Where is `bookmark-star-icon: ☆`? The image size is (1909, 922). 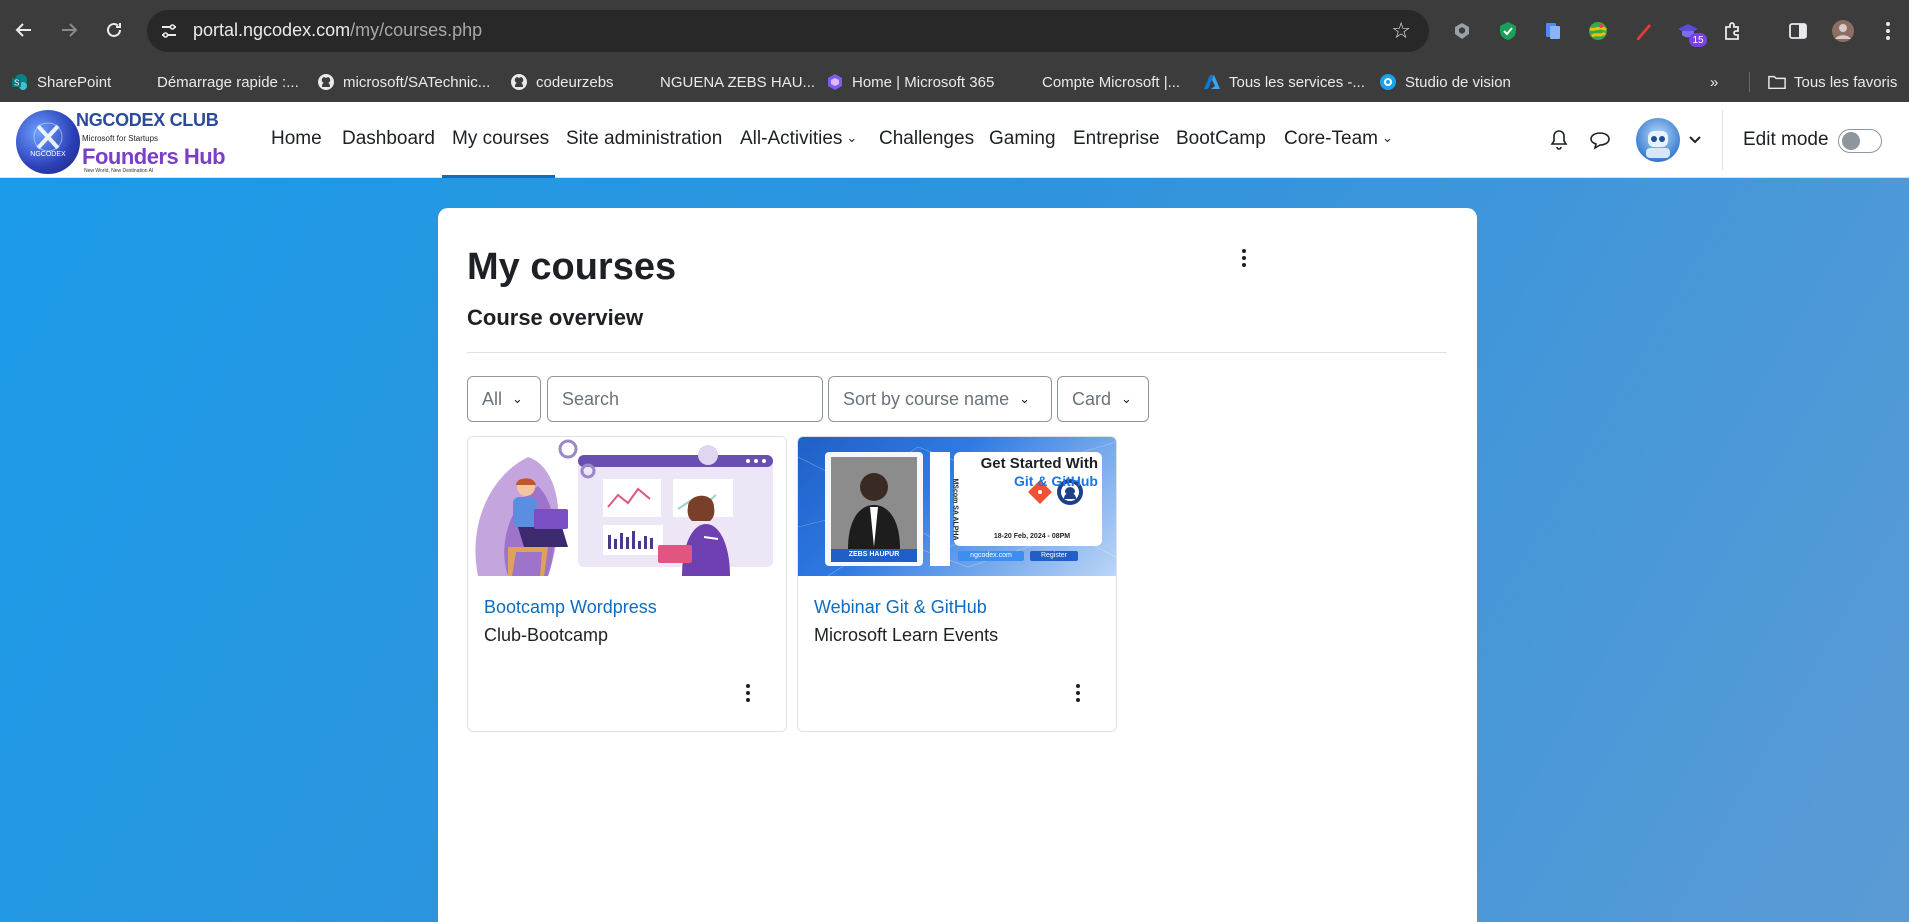
bookmark-star-icon: ☆ is located at coordinates (1401, 31).